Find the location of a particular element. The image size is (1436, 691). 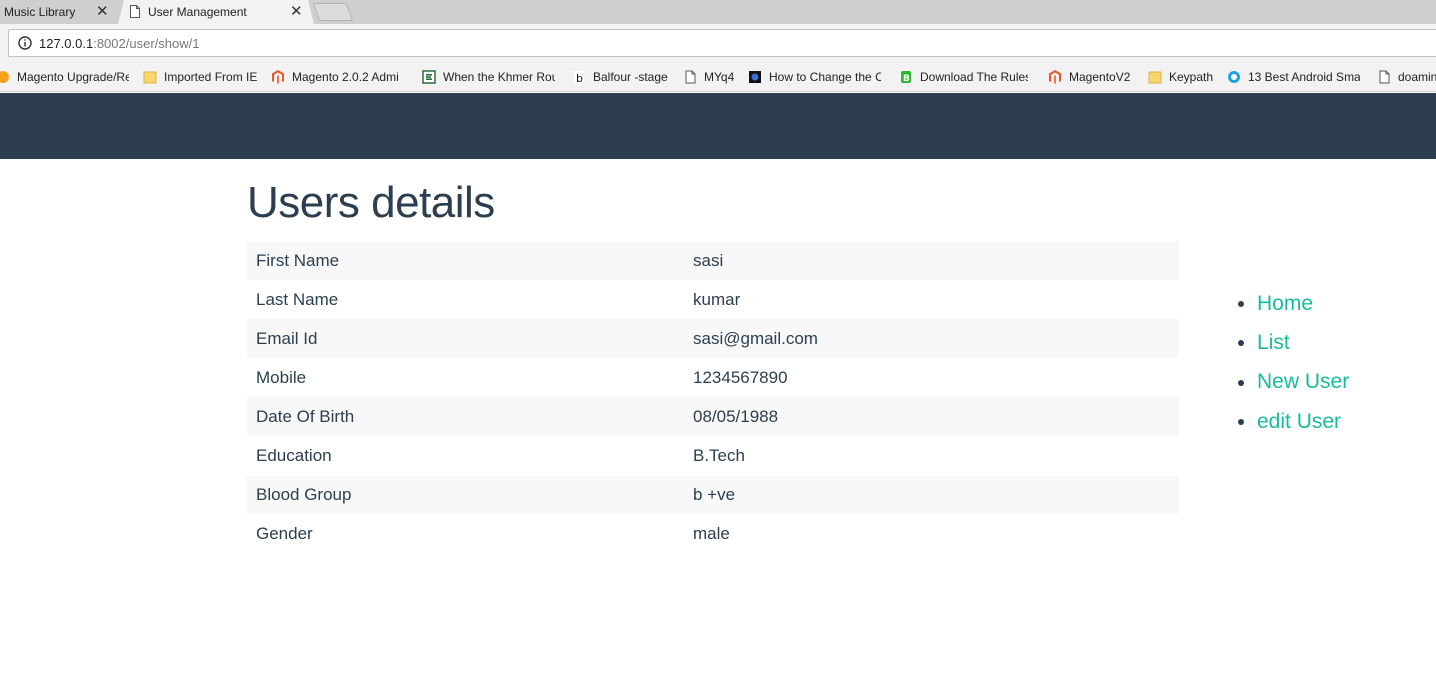

bookmark-how-to-change: How to Change the C is located at coordinates (814, 77).